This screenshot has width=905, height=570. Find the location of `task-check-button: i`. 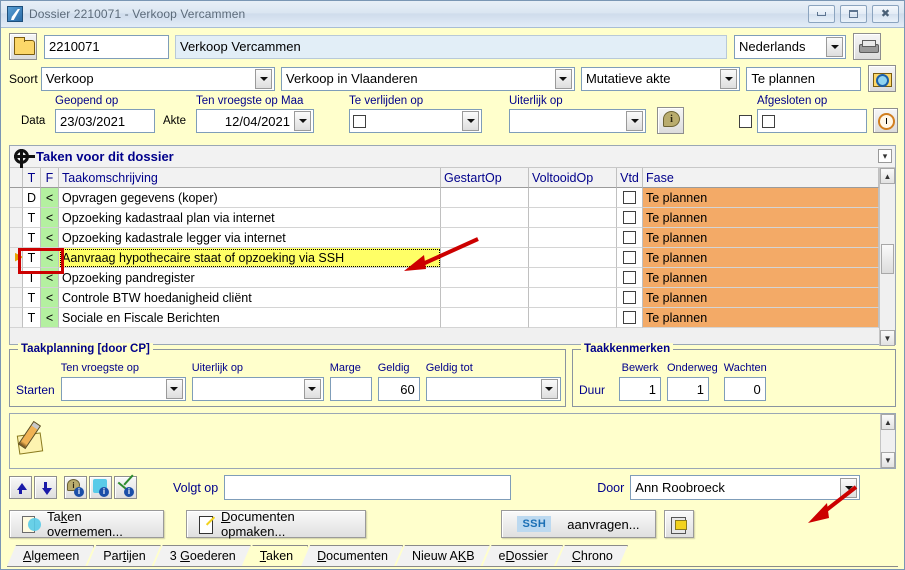

task-check-button: i is located at coordinates (125, 487).